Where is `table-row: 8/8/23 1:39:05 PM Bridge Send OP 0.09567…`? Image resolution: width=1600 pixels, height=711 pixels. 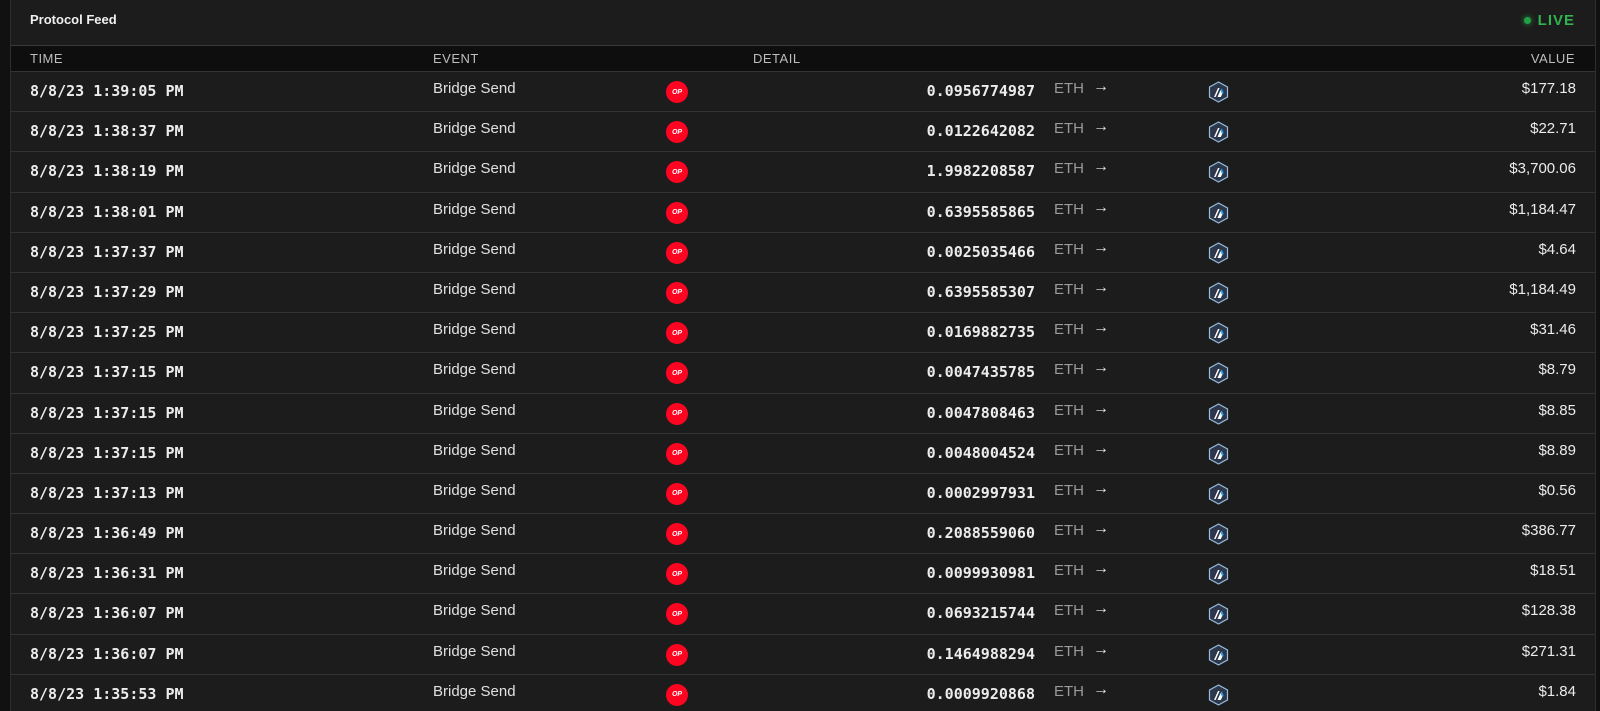
table-row: 8/8/23 1:39:05 PM Bridge Send OP 0.09567… is located at coordinates (803, 92).